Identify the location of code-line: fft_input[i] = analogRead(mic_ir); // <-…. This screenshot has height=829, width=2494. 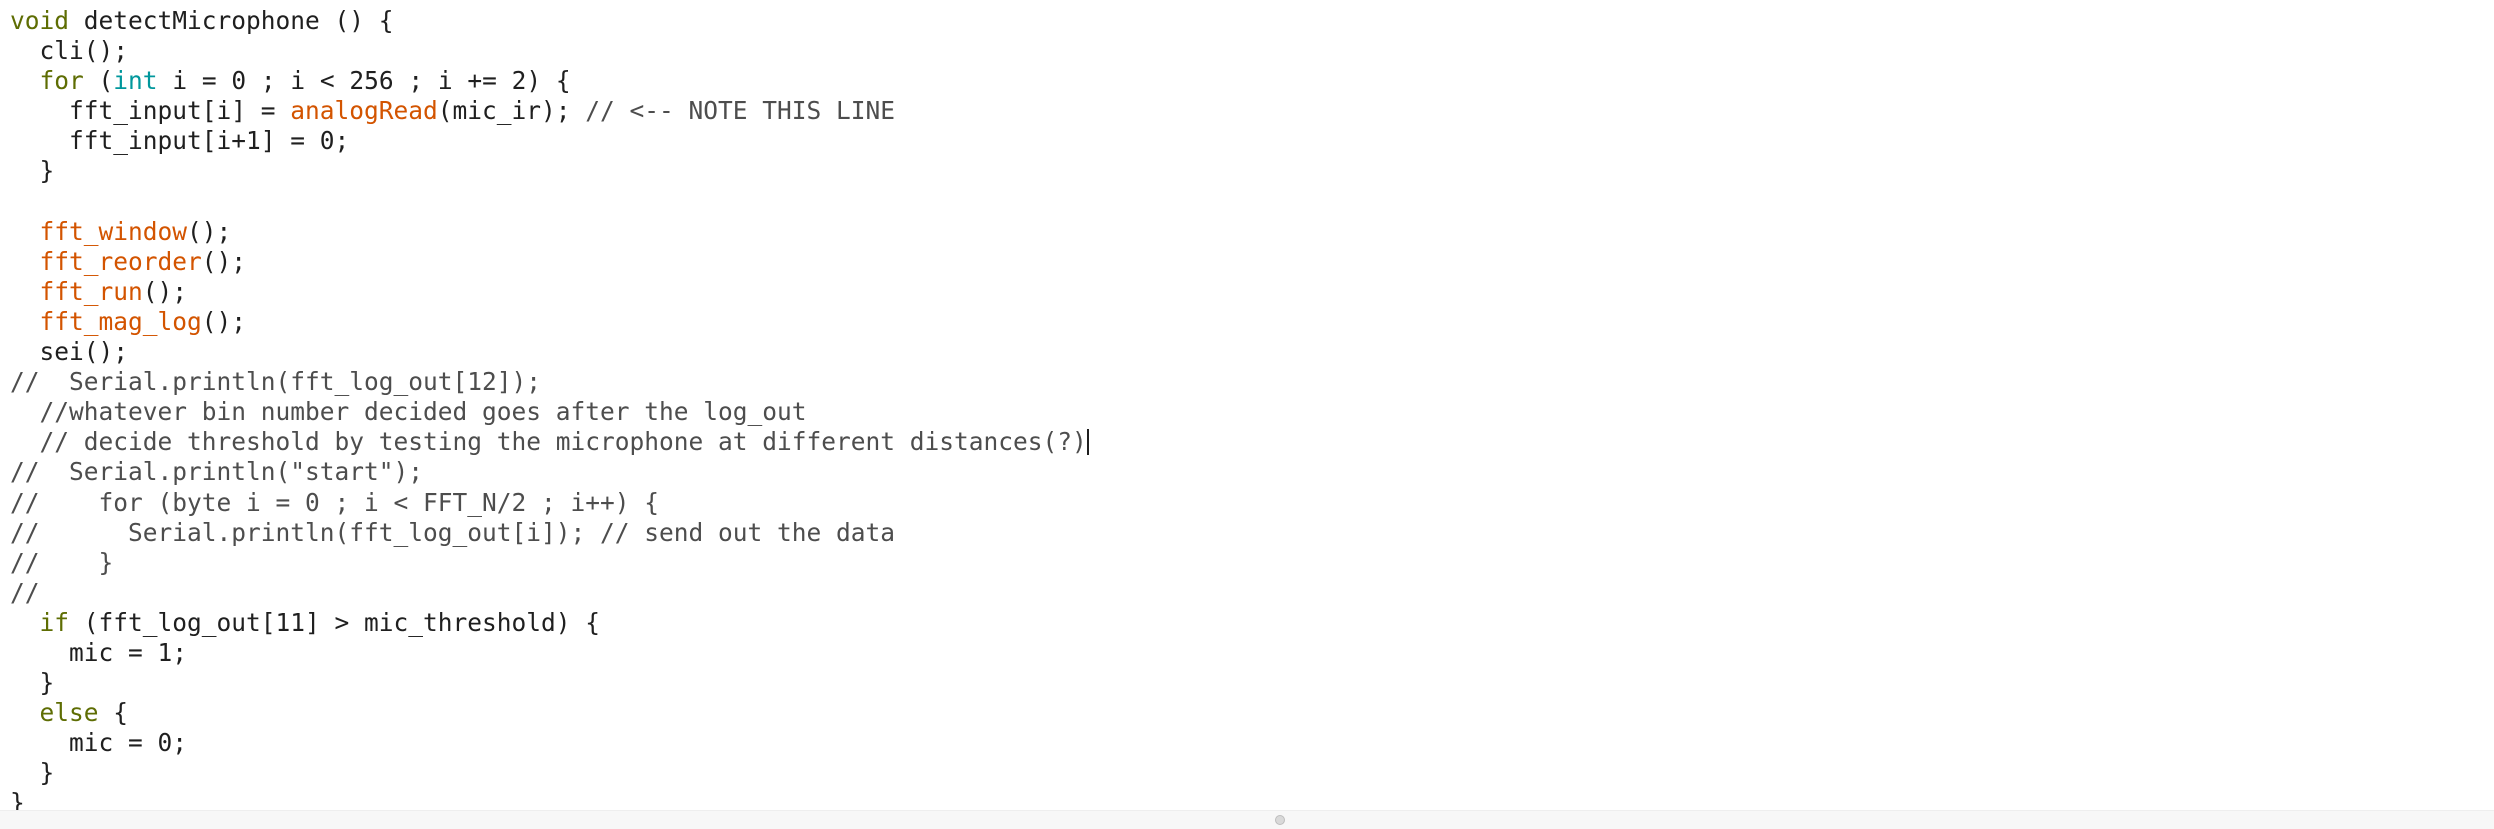
(549, 111).